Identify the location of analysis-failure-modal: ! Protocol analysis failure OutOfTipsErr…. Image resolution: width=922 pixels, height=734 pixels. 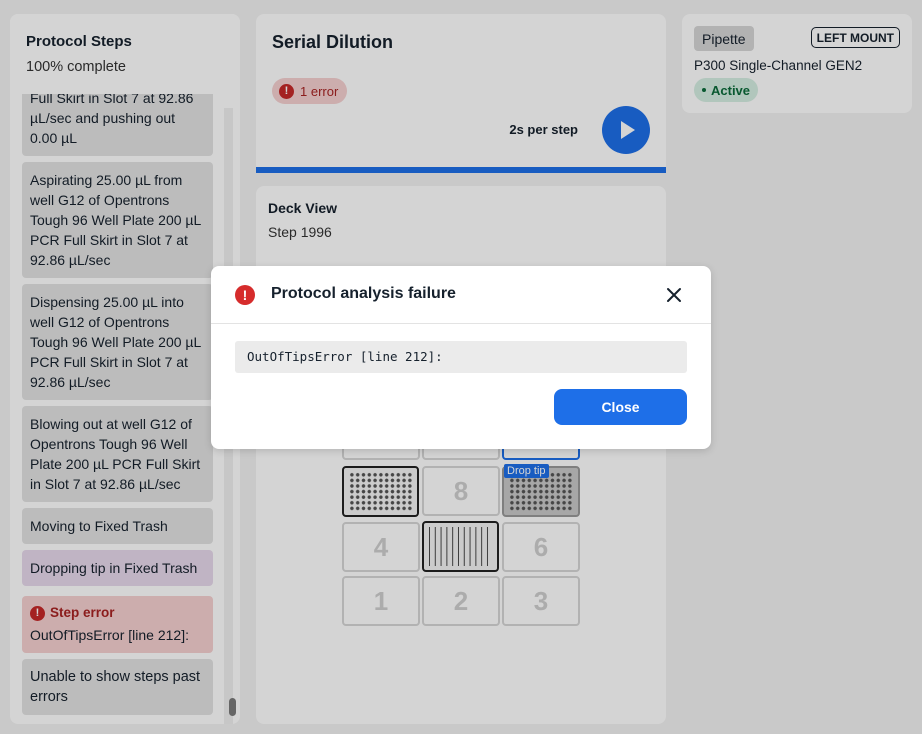
(461, 357).